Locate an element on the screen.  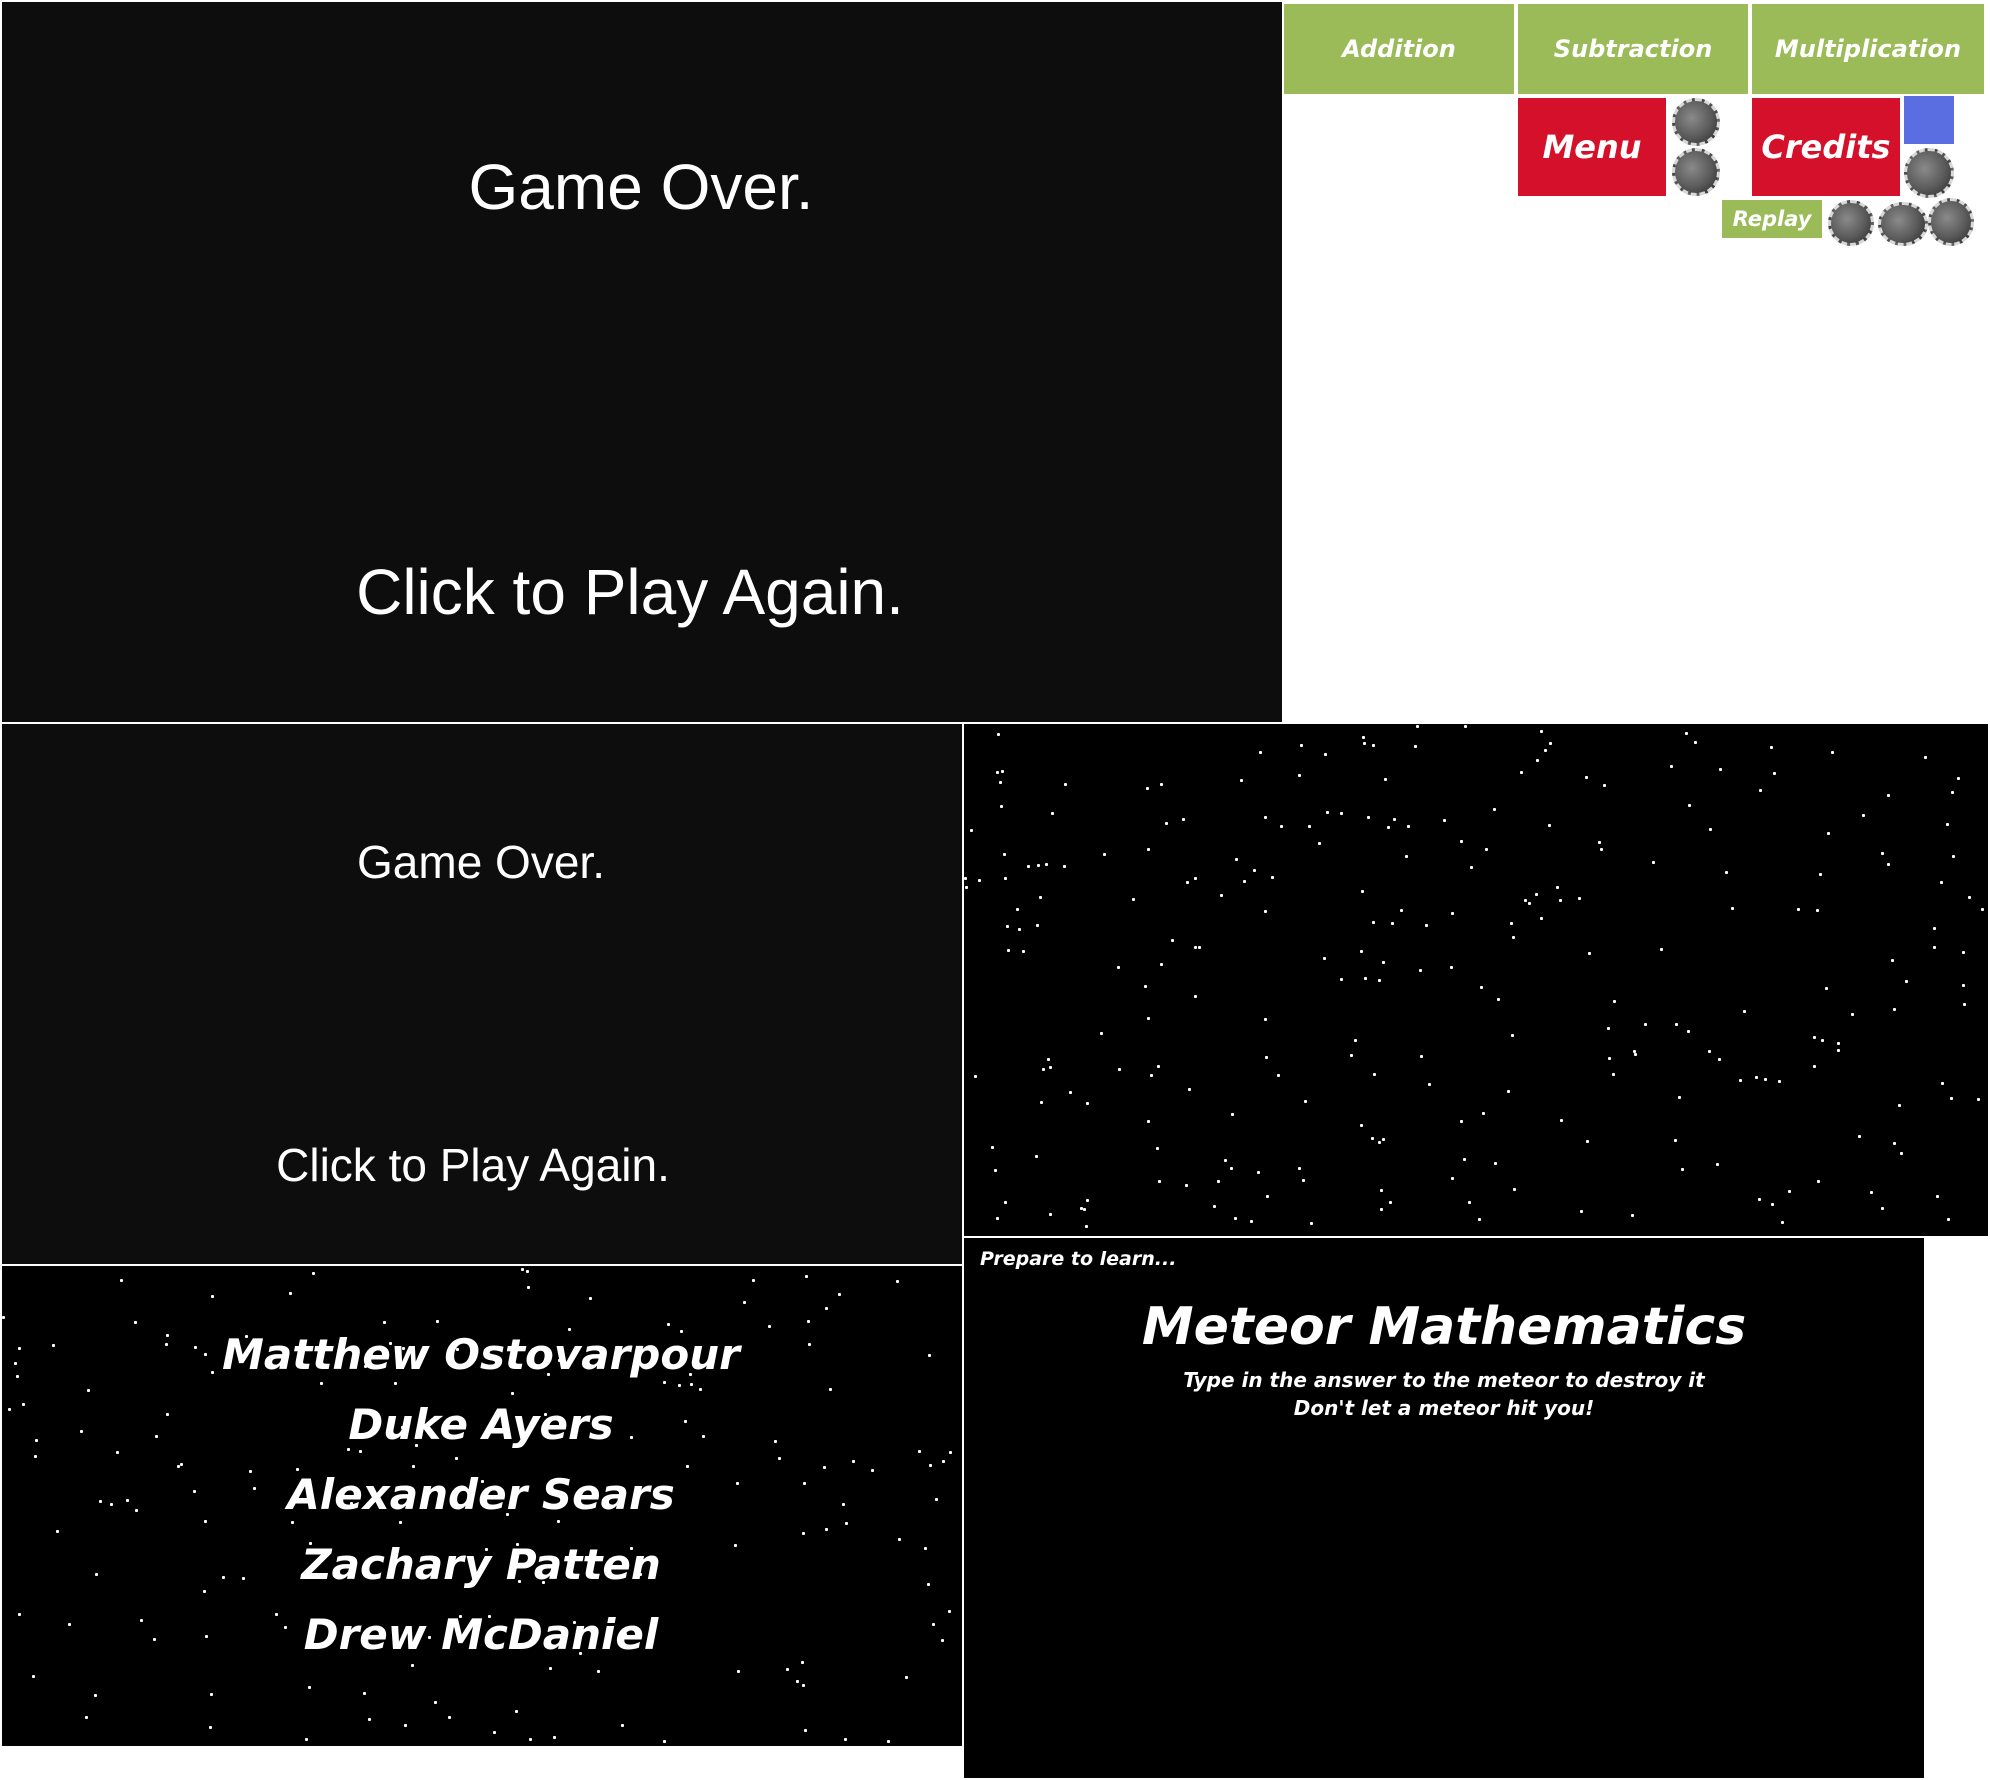
meteor-sprite-4-icon is located at coordinates (1851, 223).